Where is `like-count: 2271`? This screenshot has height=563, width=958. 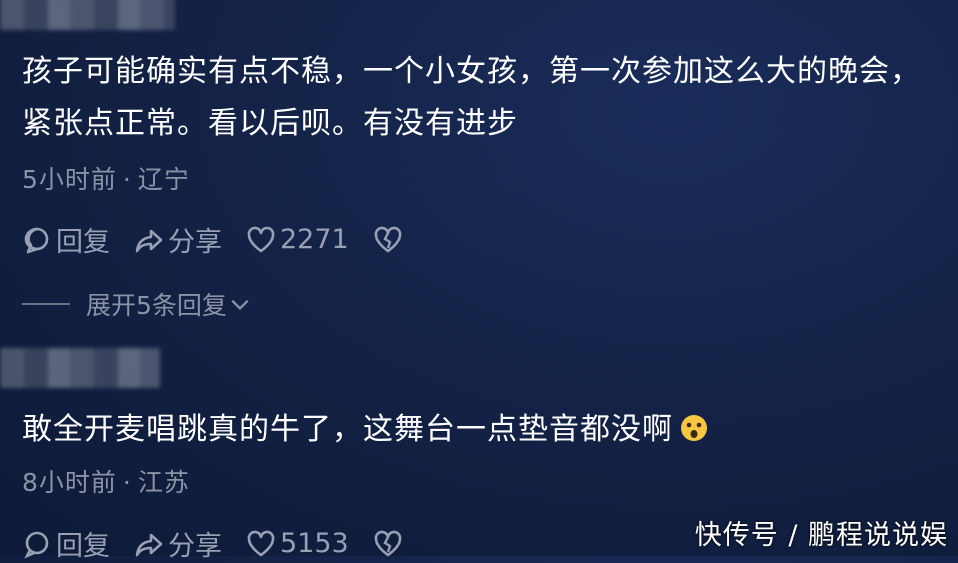 like-count: 2271 is located at coordinates (314, 239).